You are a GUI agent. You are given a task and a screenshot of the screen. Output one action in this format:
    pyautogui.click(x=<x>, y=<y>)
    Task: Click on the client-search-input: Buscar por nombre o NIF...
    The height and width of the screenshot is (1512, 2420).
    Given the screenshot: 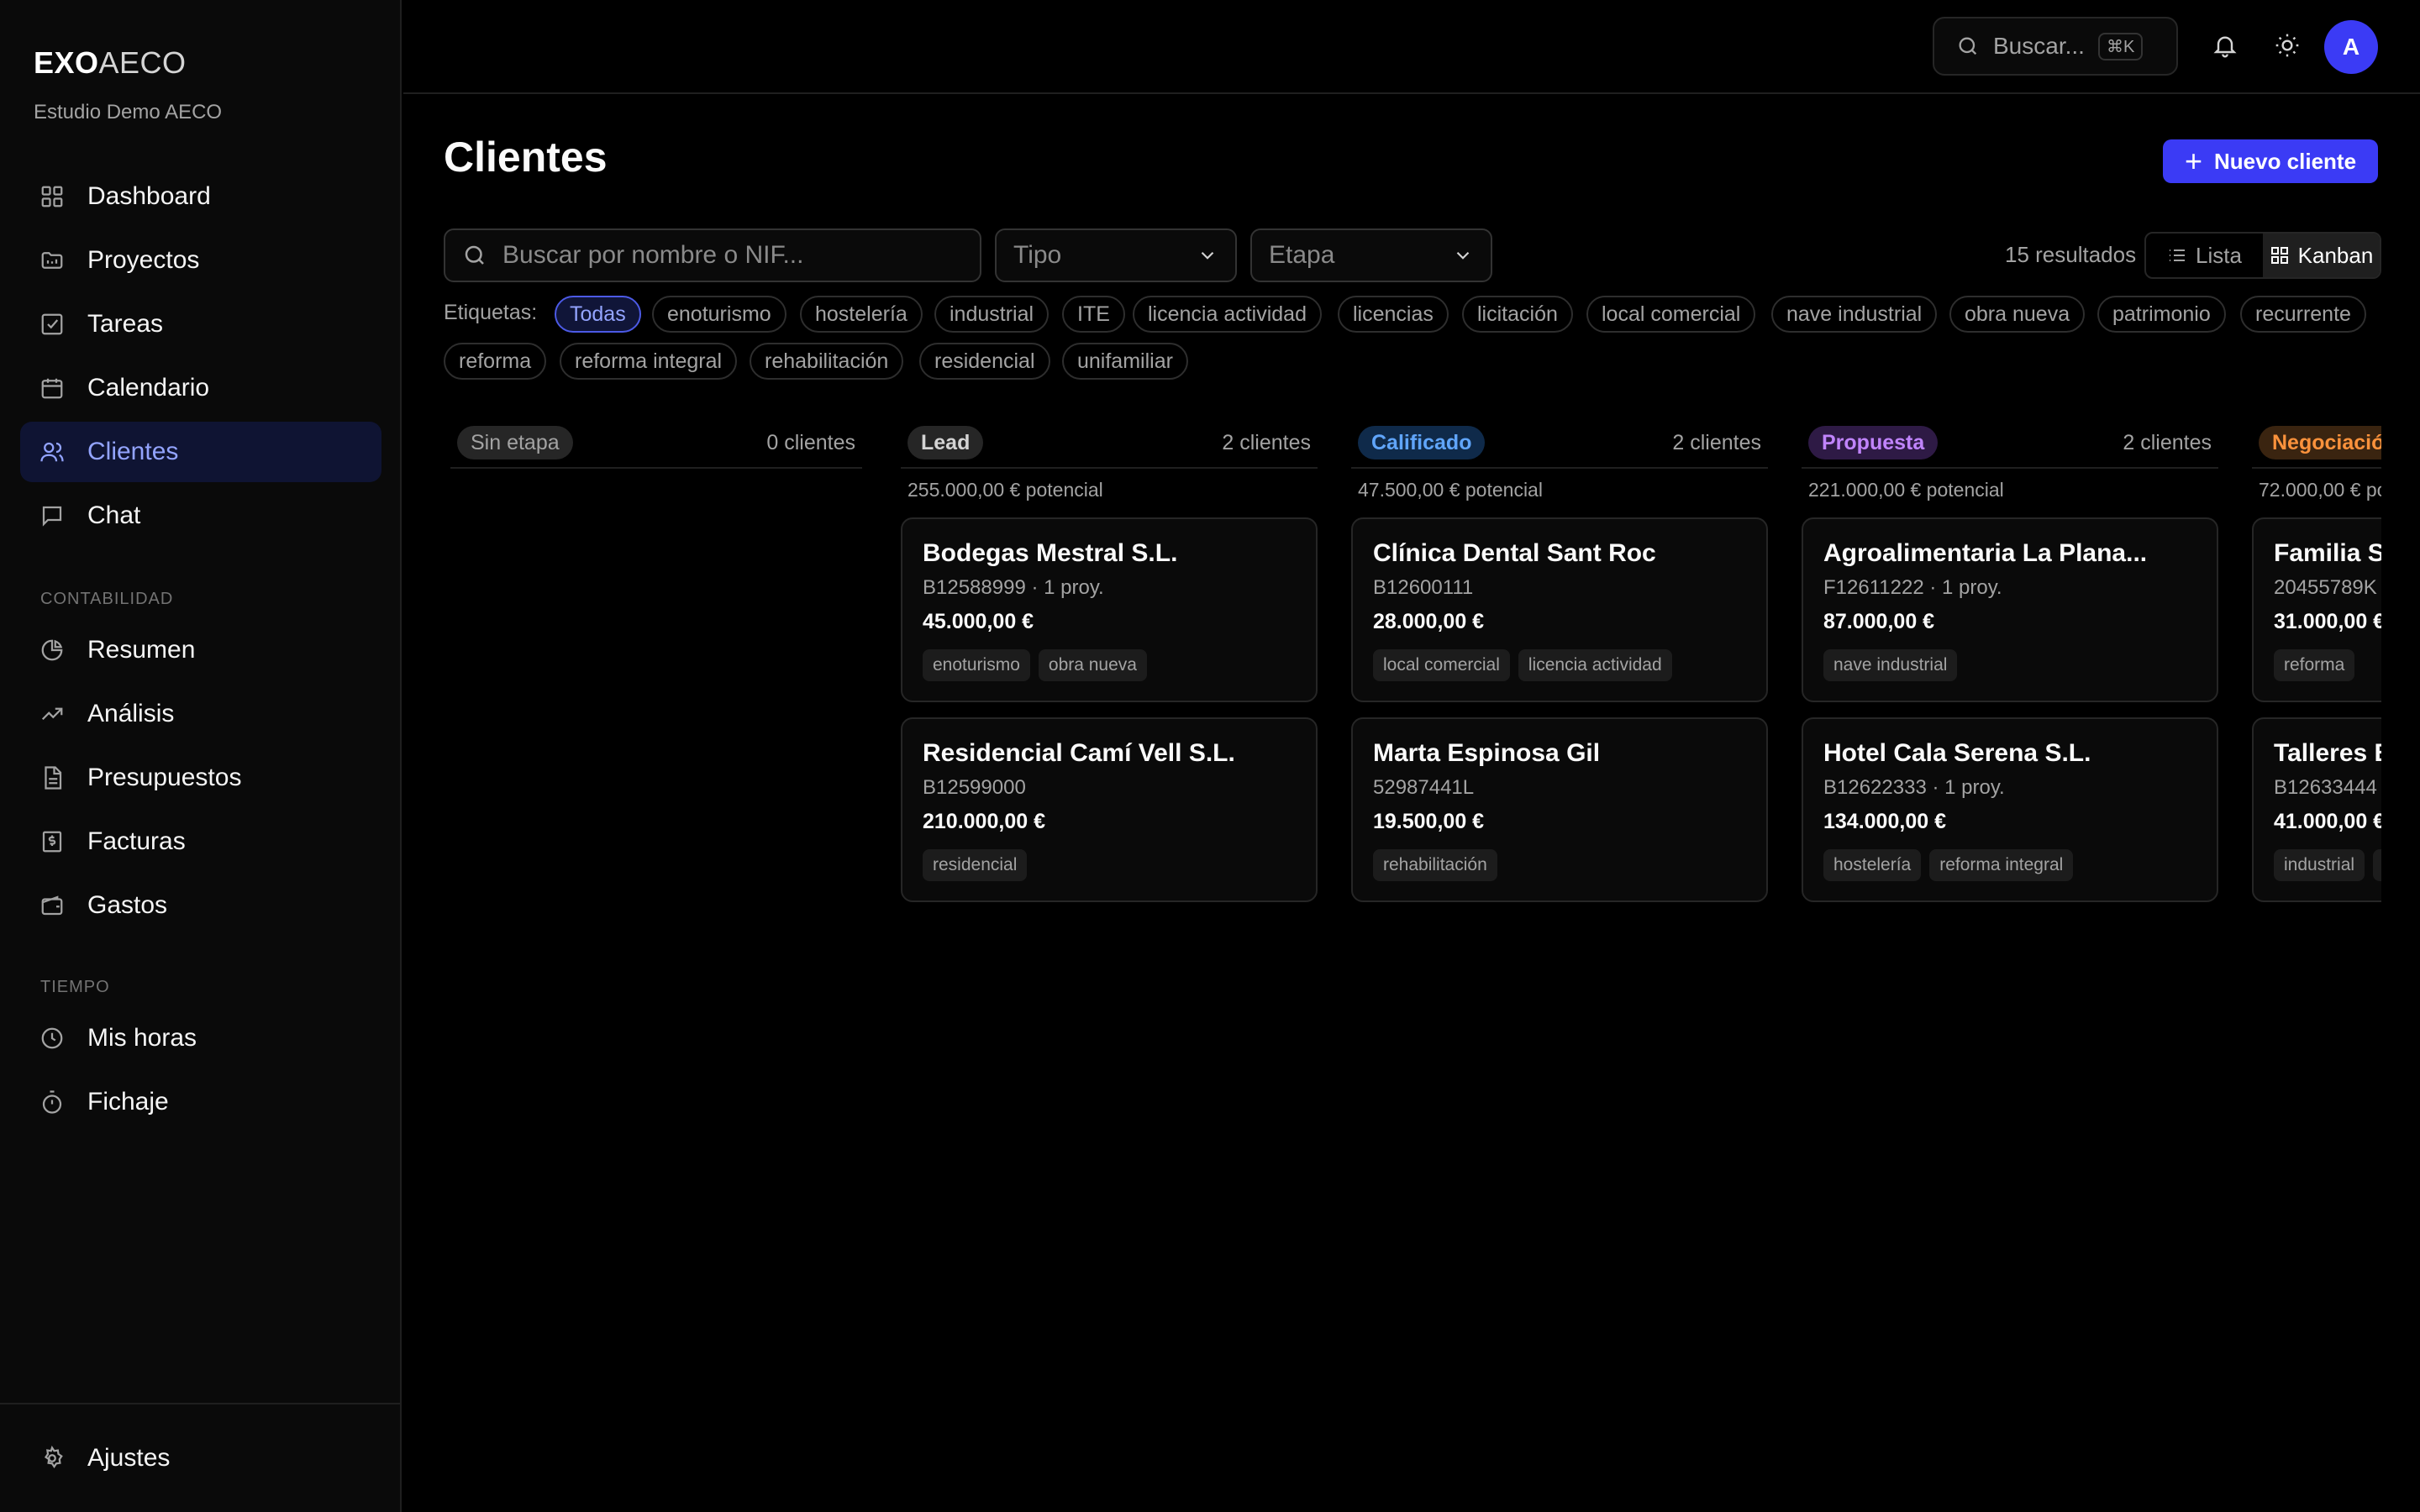 What is the action you would take?
    pyautogui.click(x=712, y=255)
    